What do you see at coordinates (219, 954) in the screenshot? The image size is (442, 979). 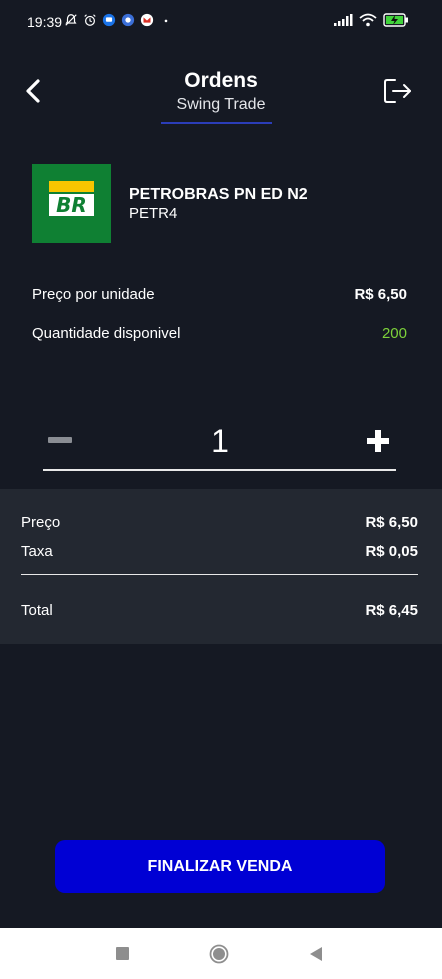 I see `home-icon` at bounding box center [219, 954].